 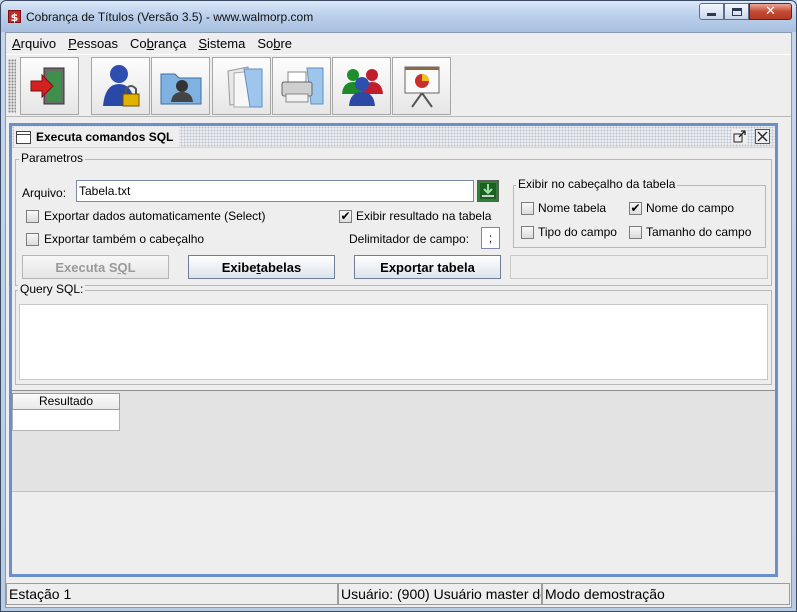 What do you see at coordinates (275, 191) in the screenshot?
I see `arquivo-field: Tabela.txt` at bounding box center [275, 191].